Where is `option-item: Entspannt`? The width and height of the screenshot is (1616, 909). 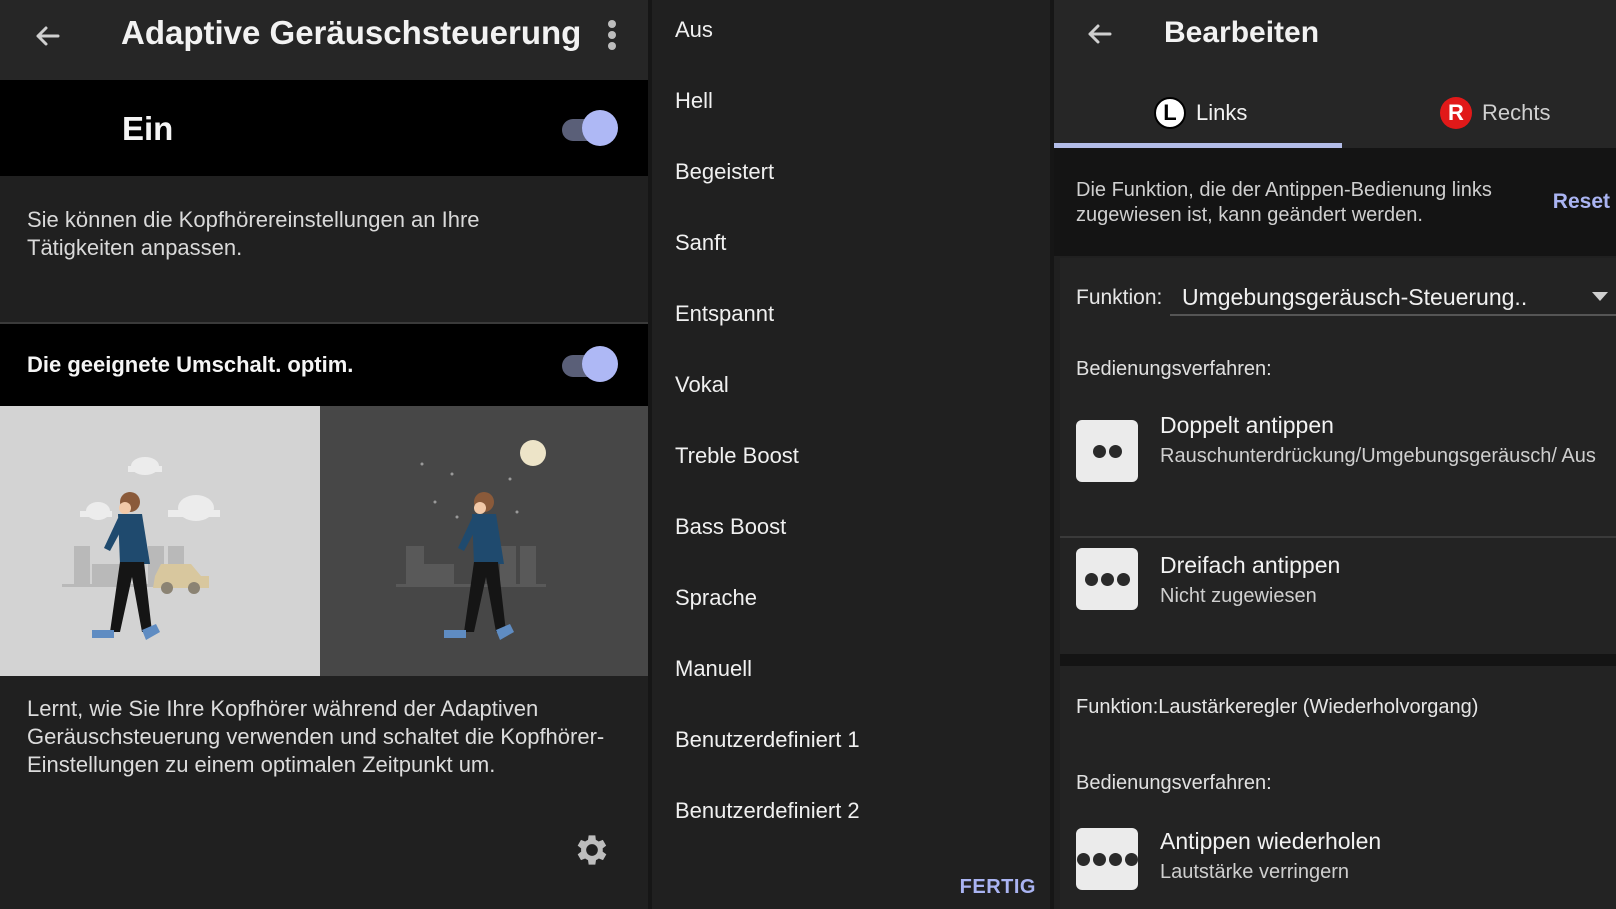
option-item: Entspannt is located at coordinates (724, 314).